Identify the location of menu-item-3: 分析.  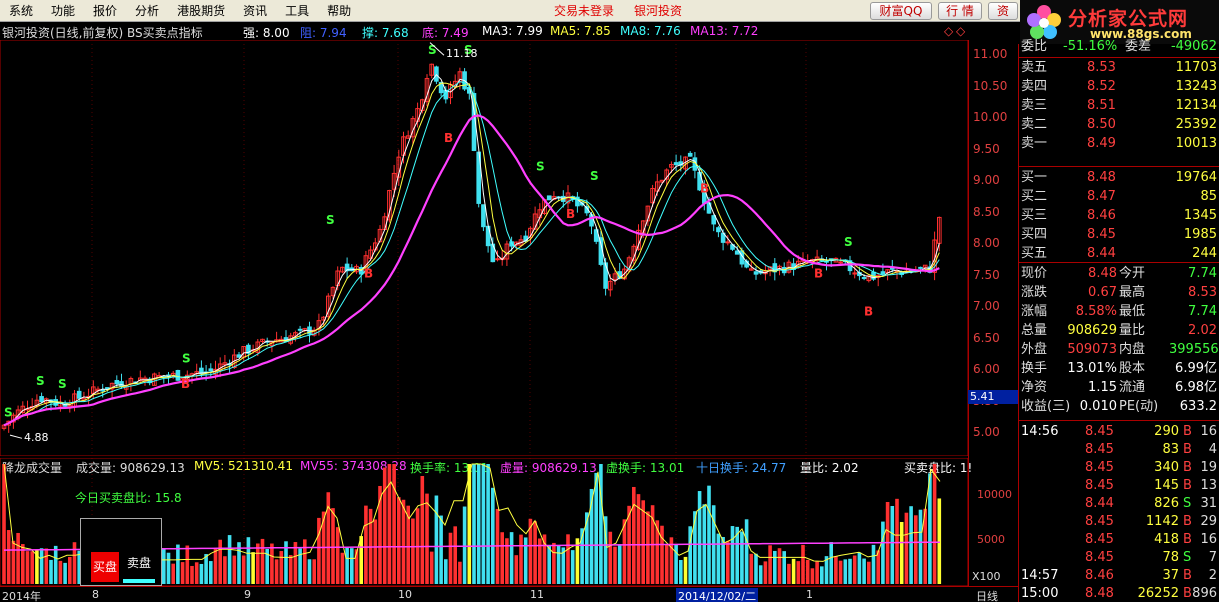
(147, 11).